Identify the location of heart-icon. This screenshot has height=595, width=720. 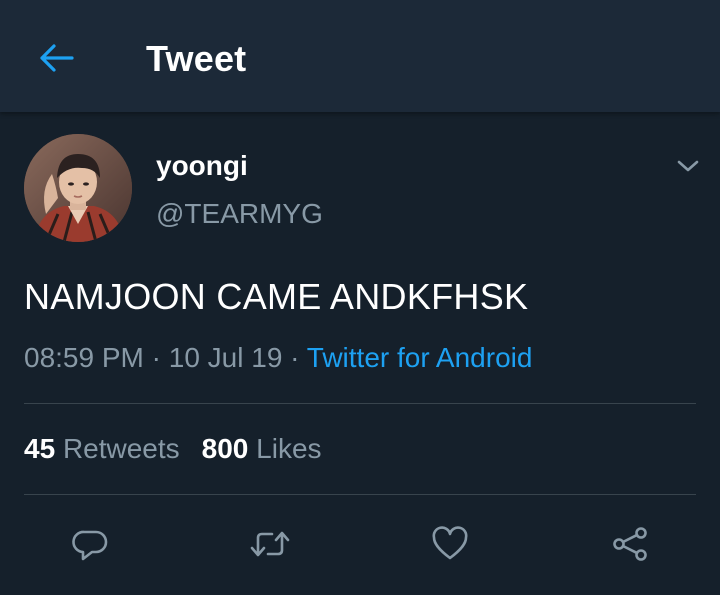
(450, 543).